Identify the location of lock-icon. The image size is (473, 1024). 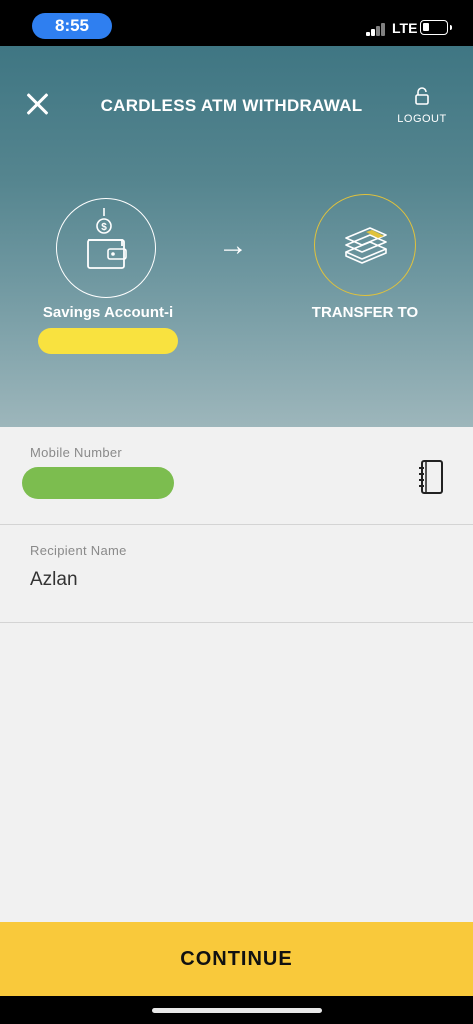
(422, 96).